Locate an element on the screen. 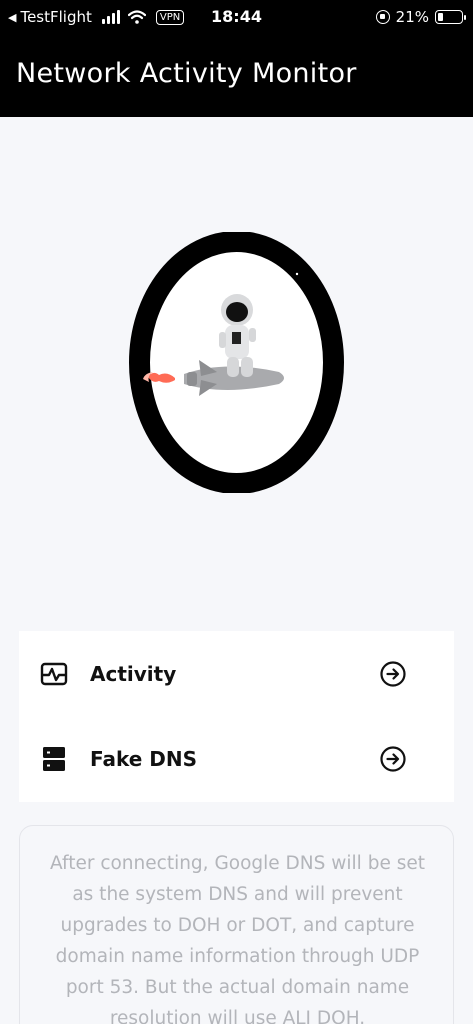 The height and width of the screenshot is (1024, 473). status-bar: ◀ TestFlight VPN 18:44 21% is located at coordinates (236, 17).